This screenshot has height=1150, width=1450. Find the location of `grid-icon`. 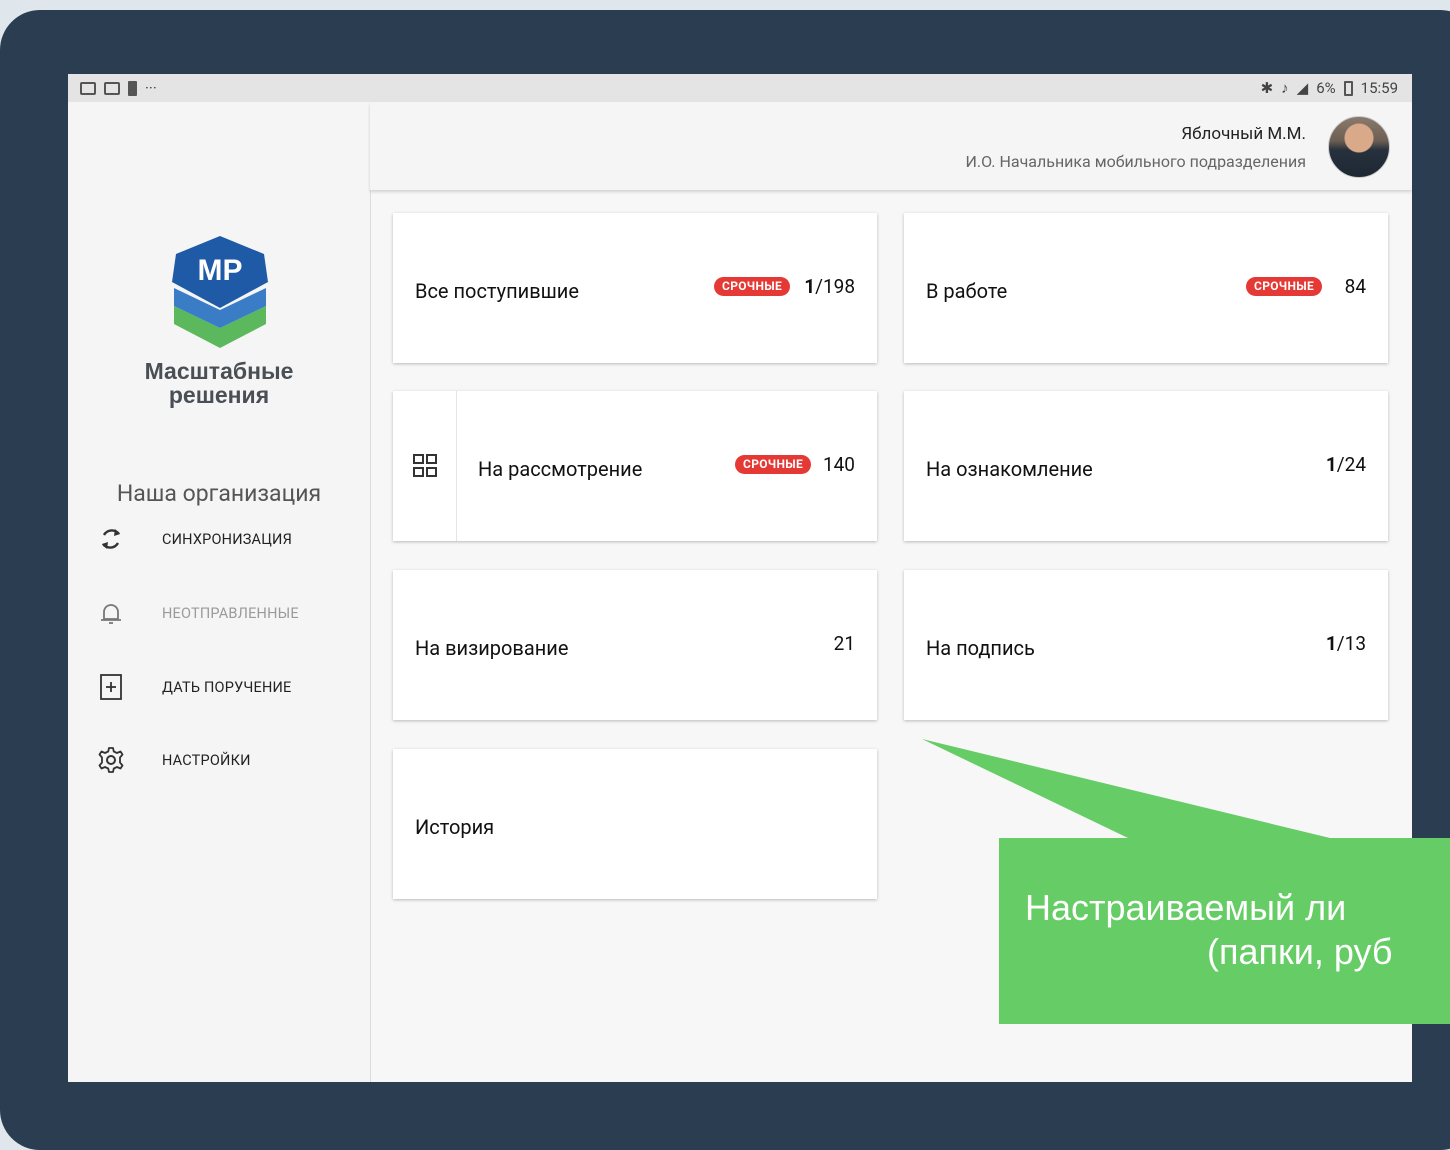

grid-icon is located at coordinates (425, 466).